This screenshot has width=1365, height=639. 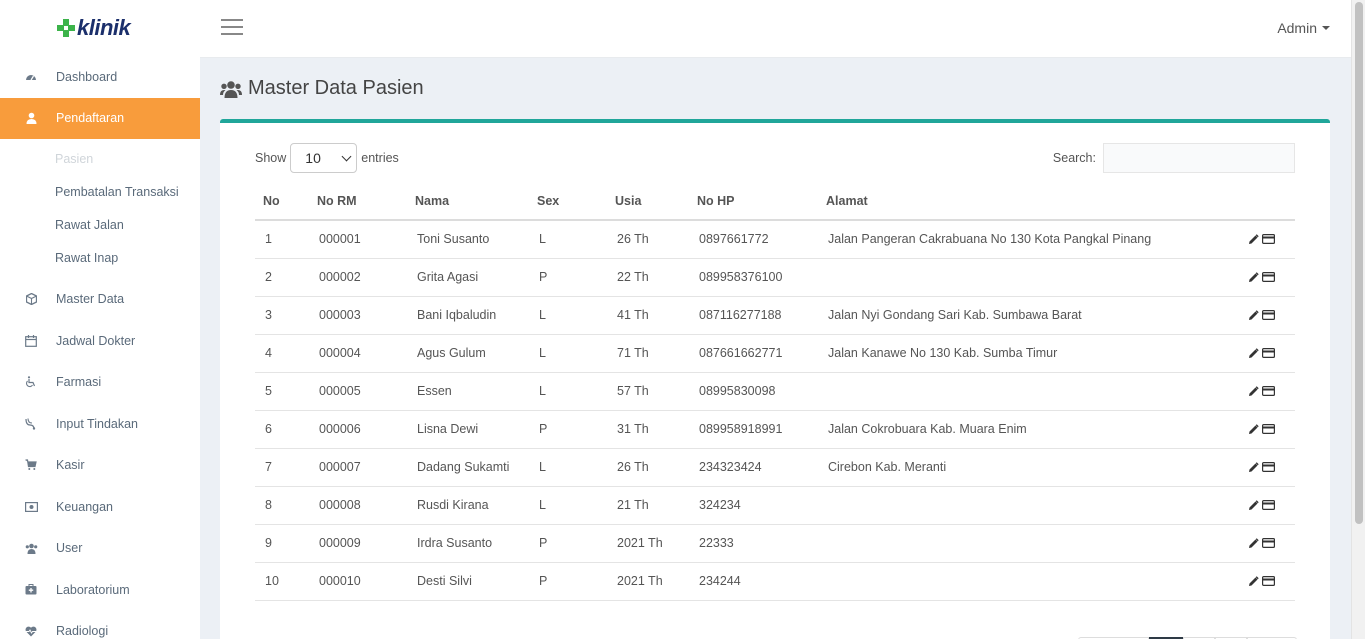 I want to click on search-input, so click(x=1199, y=158).